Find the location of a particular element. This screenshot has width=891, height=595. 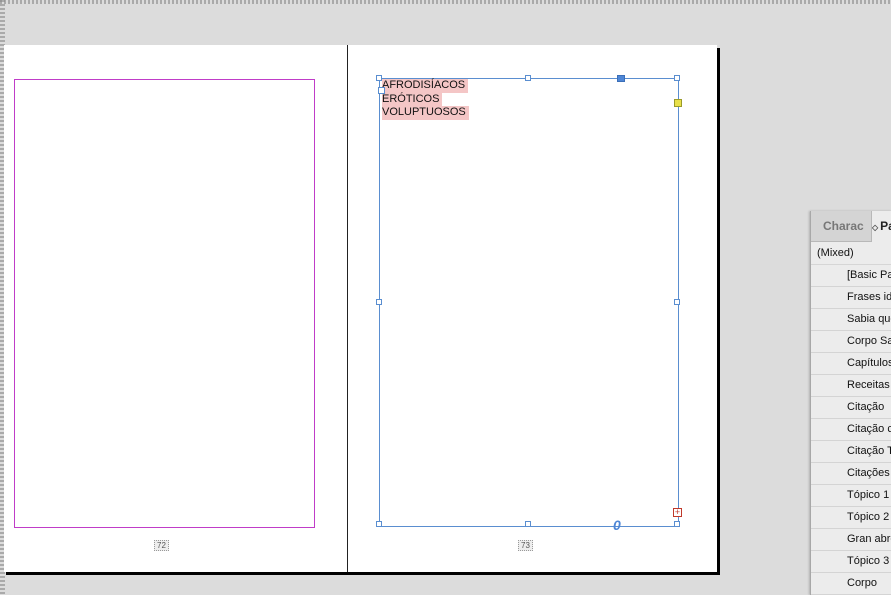

frame-text: AFRODISÍACOS ERÓTICOS VOLUPTUOSOS is located at coordinates (425, 99).